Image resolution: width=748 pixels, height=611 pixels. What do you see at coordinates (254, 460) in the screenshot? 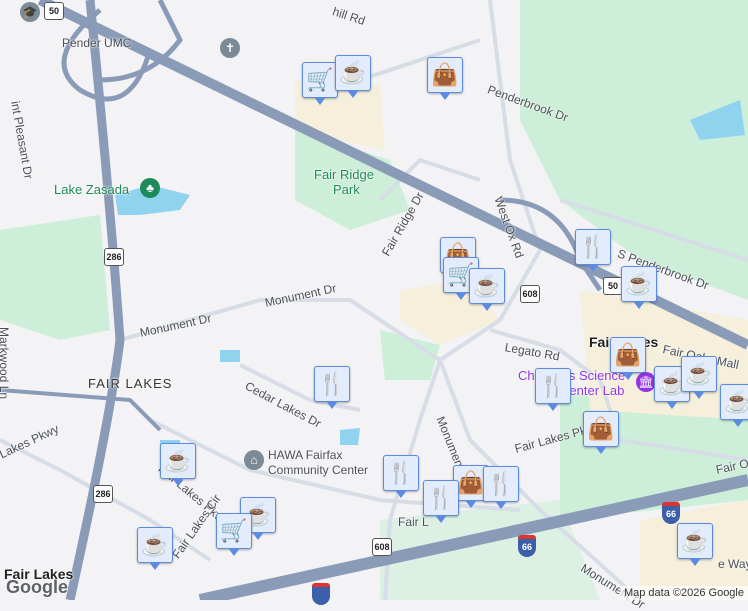
I see `community-center-icon: ⌂` at bounding box center [254, 460].